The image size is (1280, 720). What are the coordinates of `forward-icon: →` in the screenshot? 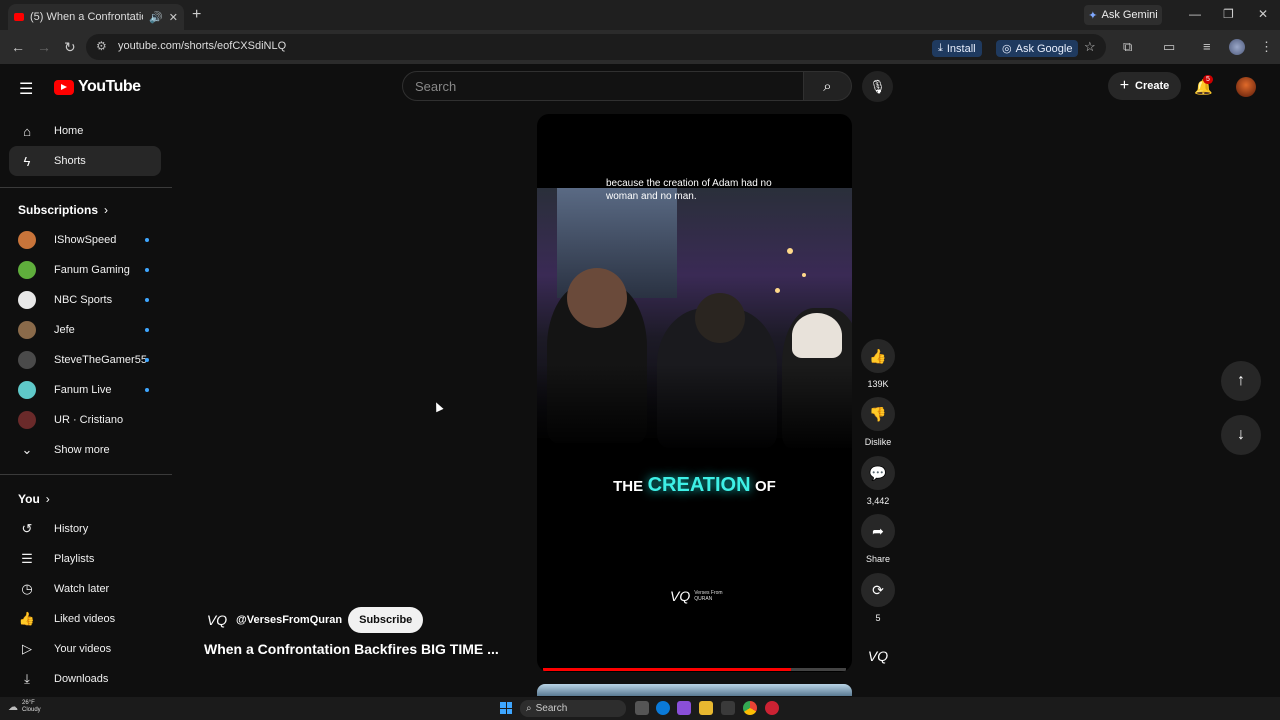 It's located at (44, 47).